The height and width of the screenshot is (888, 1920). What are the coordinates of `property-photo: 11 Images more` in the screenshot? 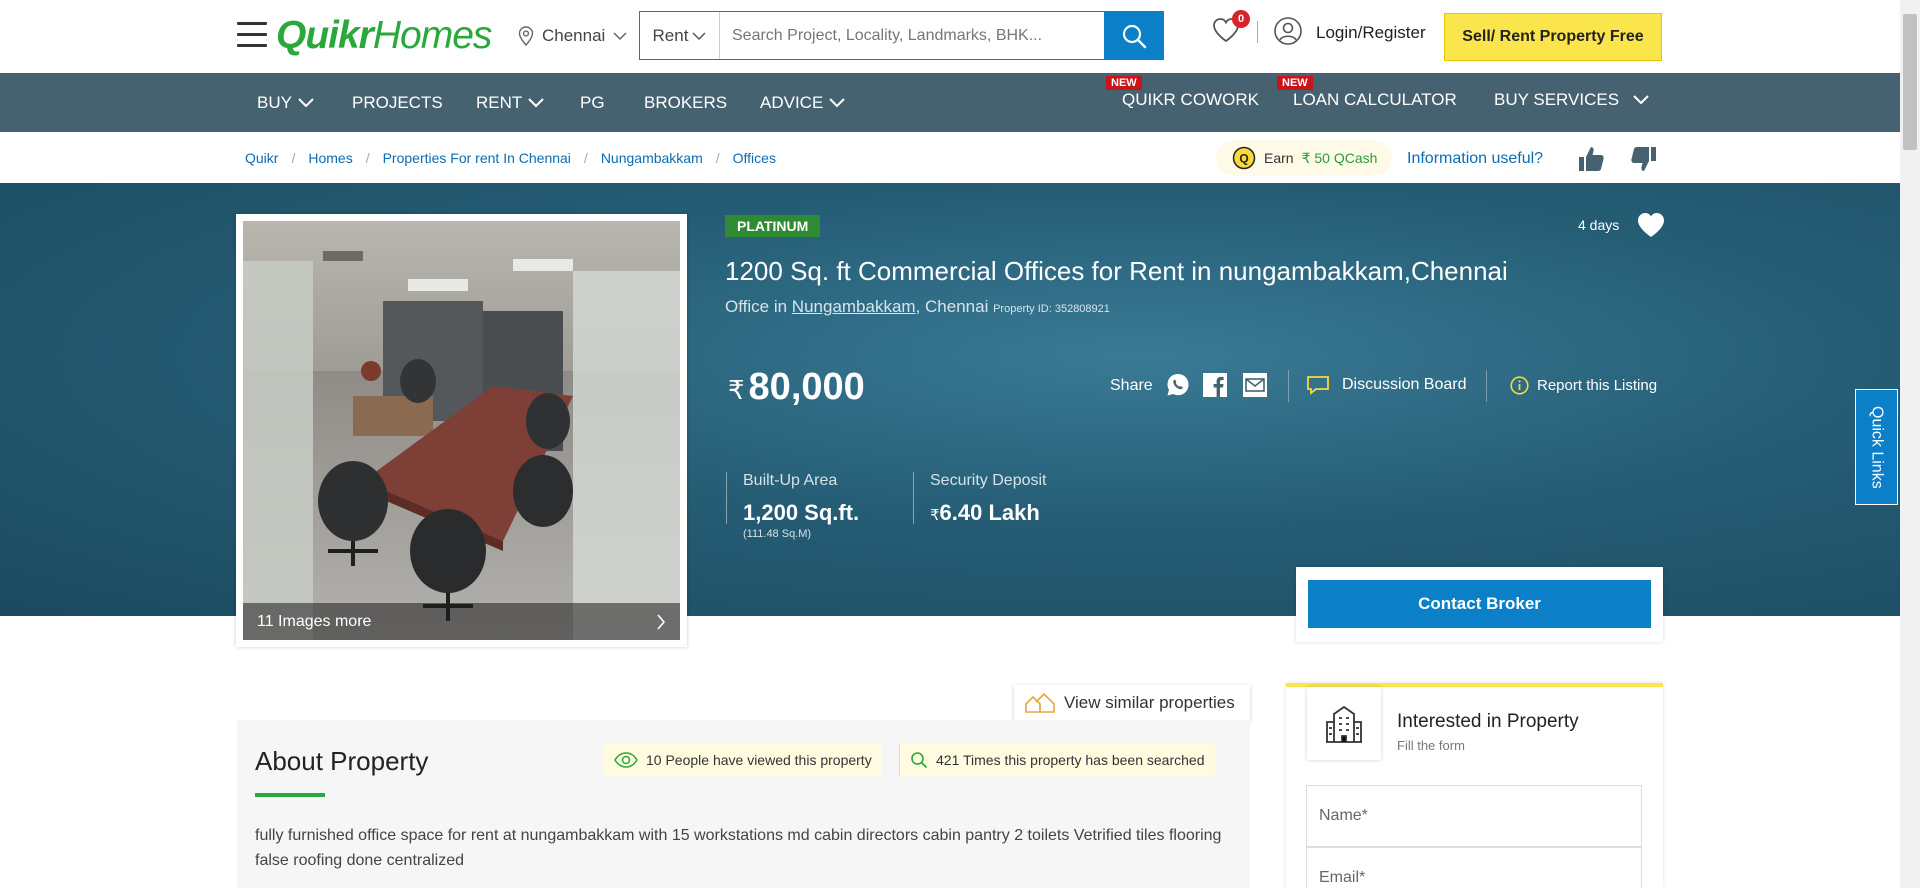 It's located at (461, 430).